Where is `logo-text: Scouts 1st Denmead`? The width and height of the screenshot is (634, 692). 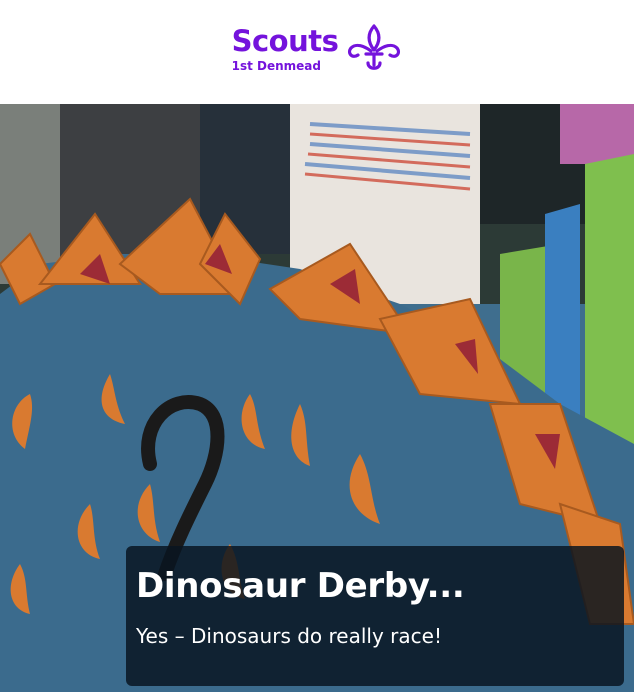 logo-text: Scouts 1st Denmead is located at coordinates (285, 49).